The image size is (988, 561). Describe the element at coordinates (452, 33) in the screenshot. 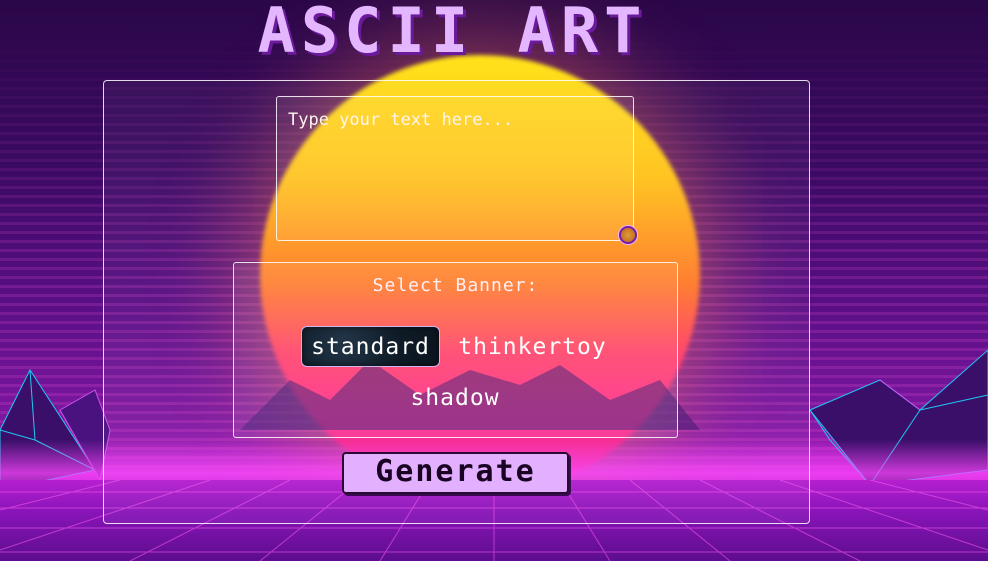

I see `page-title: ASCII ART` at that location.